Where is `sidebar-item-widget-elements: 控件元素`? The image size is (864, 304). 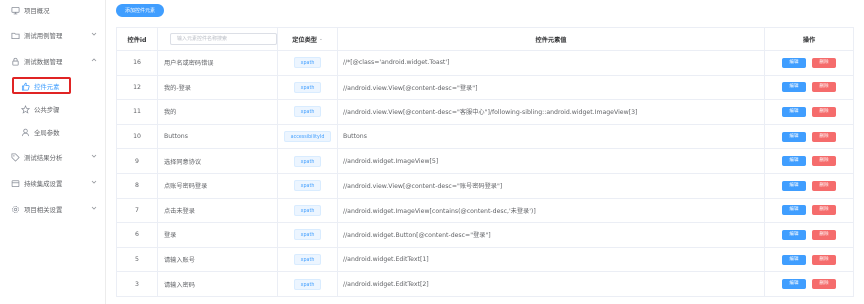
sidebar-item-widget-elements: 控件元素 is located at coordinates (53, 86).